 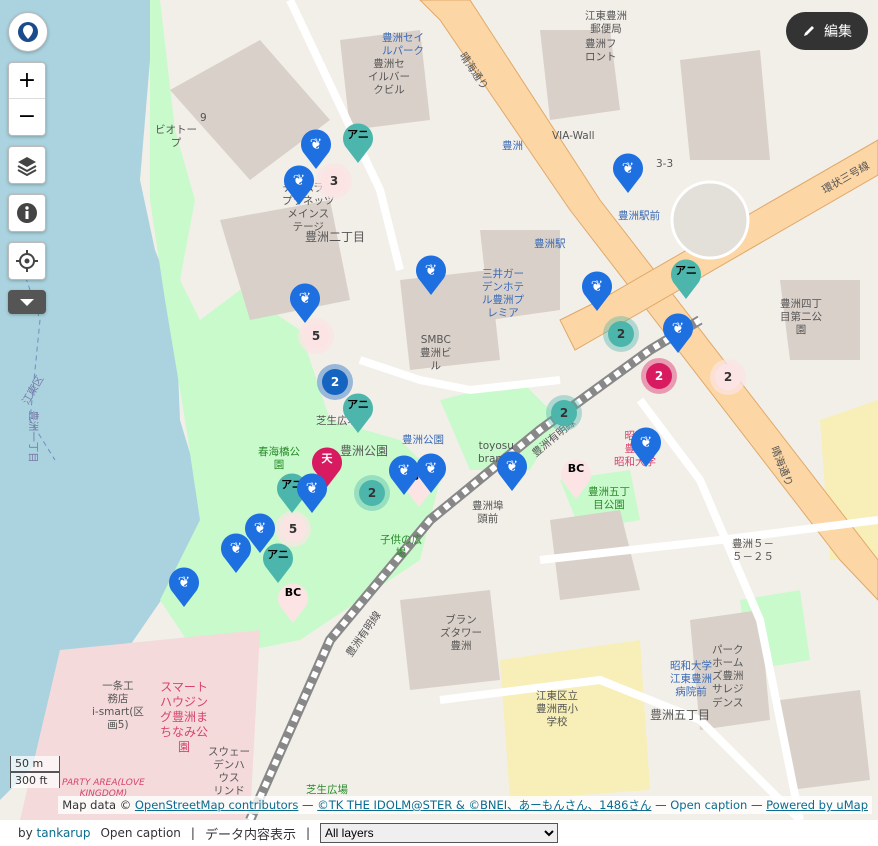 I want to click on cluster-count: 5, so click(x=293, y=529).